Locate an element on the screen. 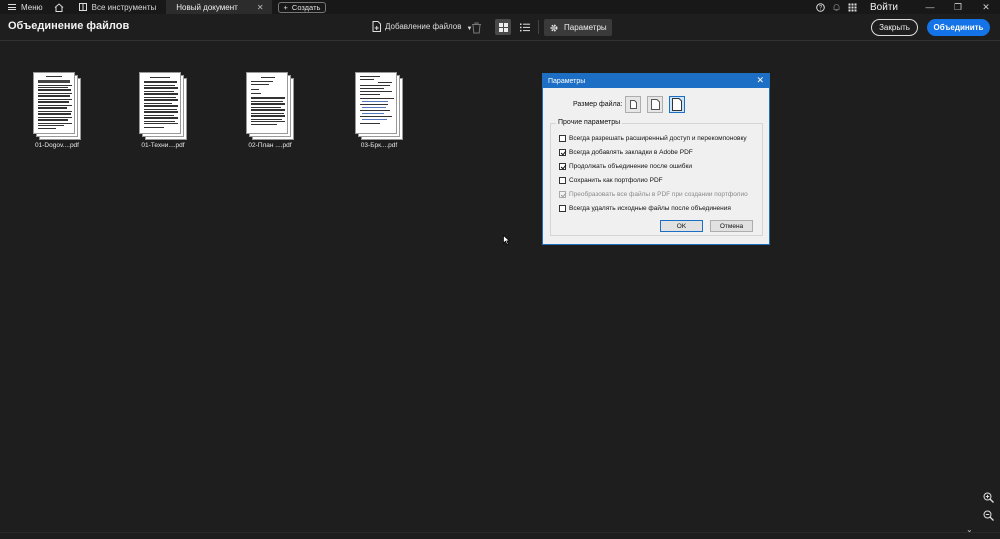 The image size is (1000, 539). tab-bar-right: ? Войти — ❐ ✕ is located at coordinates (906, 7).